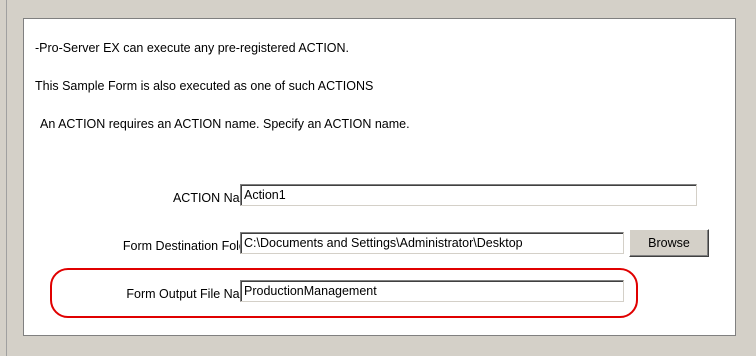  I want to click on destination-folder-label: Form Destination Folder, so click(189, 246).